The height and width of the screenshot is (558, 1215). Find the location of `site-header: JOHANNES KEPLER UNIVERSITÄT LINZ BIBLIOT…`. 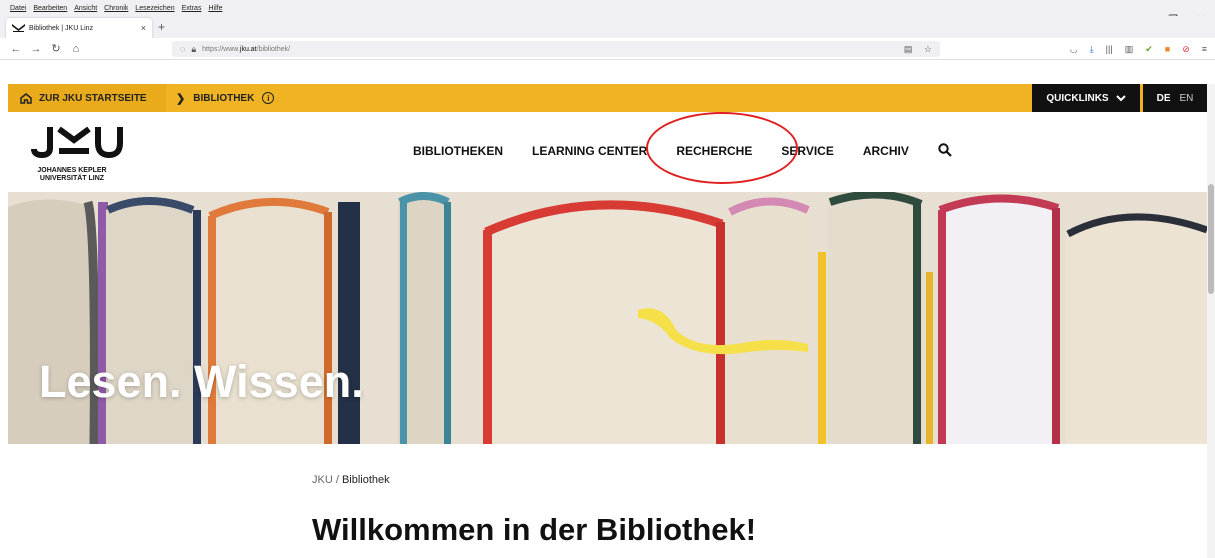

site-header: JOHANNES KEPLER UNIVERSITÄT LINZ BIBLIOT… is located at coordinates (607, 152).